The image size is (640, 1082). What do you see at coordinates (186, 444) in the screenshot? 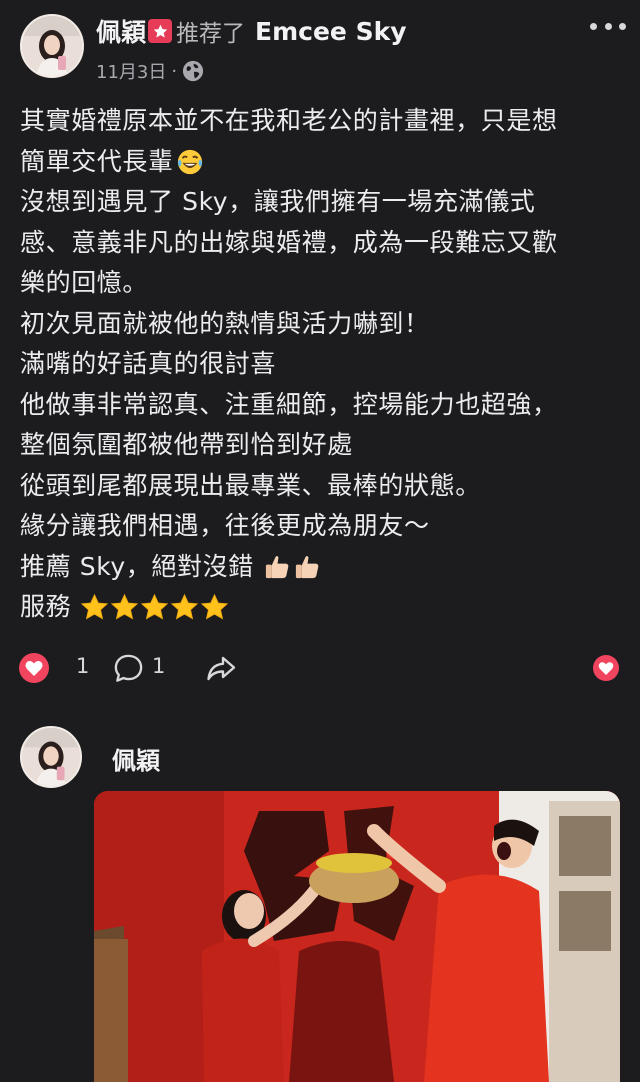
I see `post-line: 整個氛圍都被他帶到恰到好處` at bounding box center [186, 444].